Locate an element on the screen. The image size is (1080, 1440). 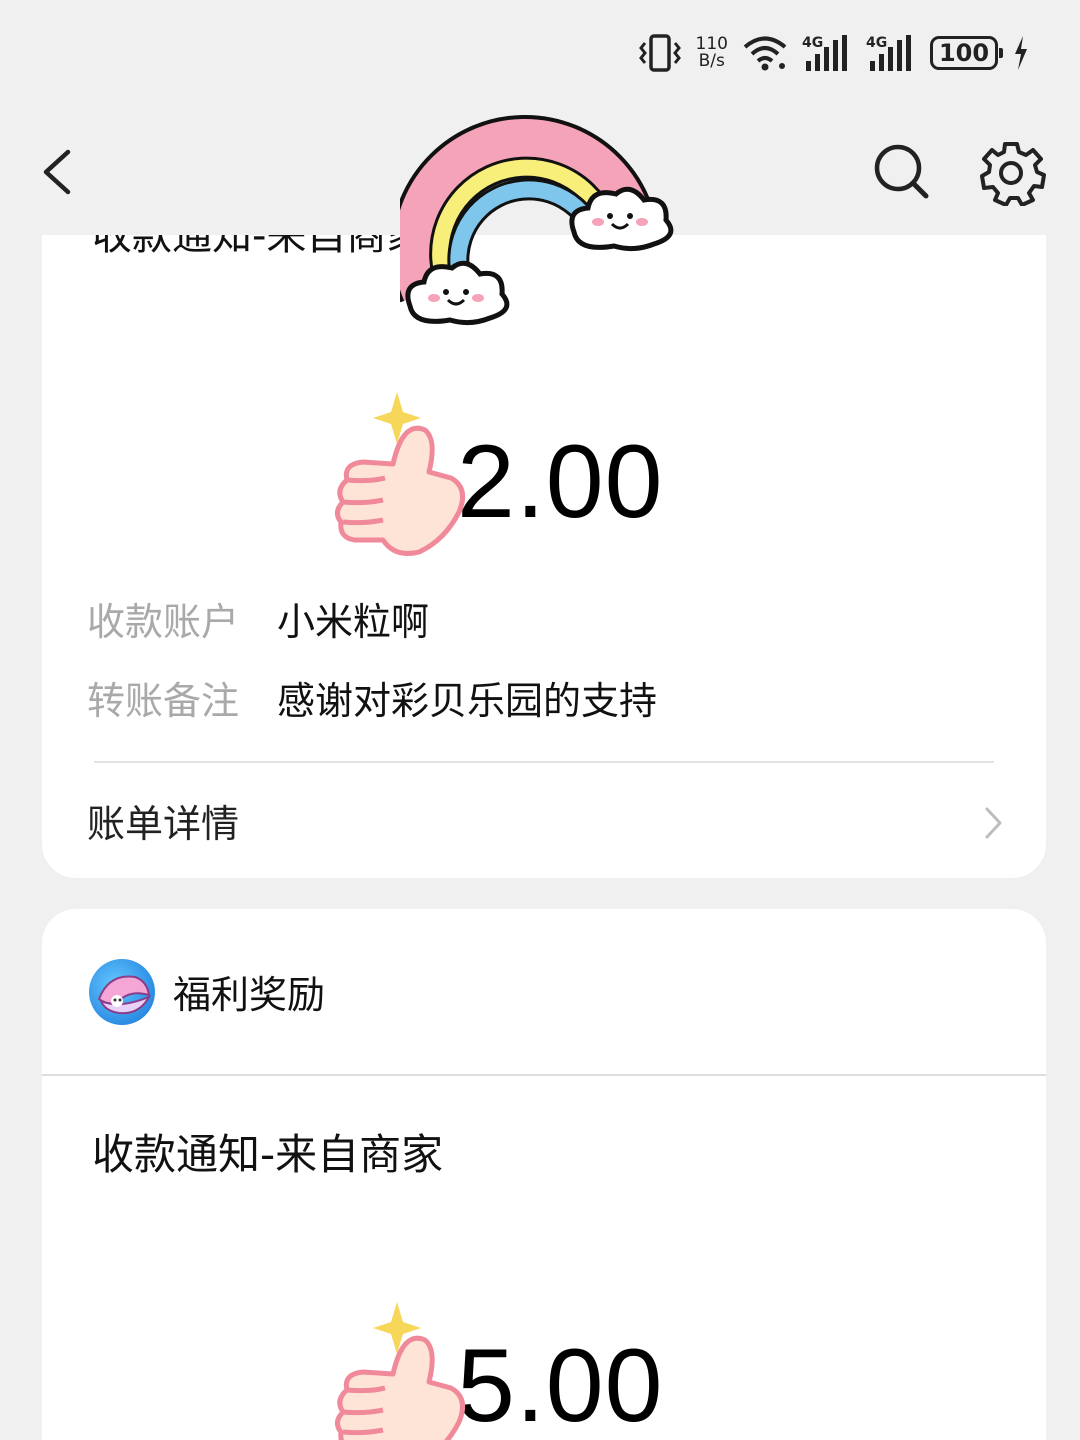
battery-icon: 100 is located at coordinates (966, 53).